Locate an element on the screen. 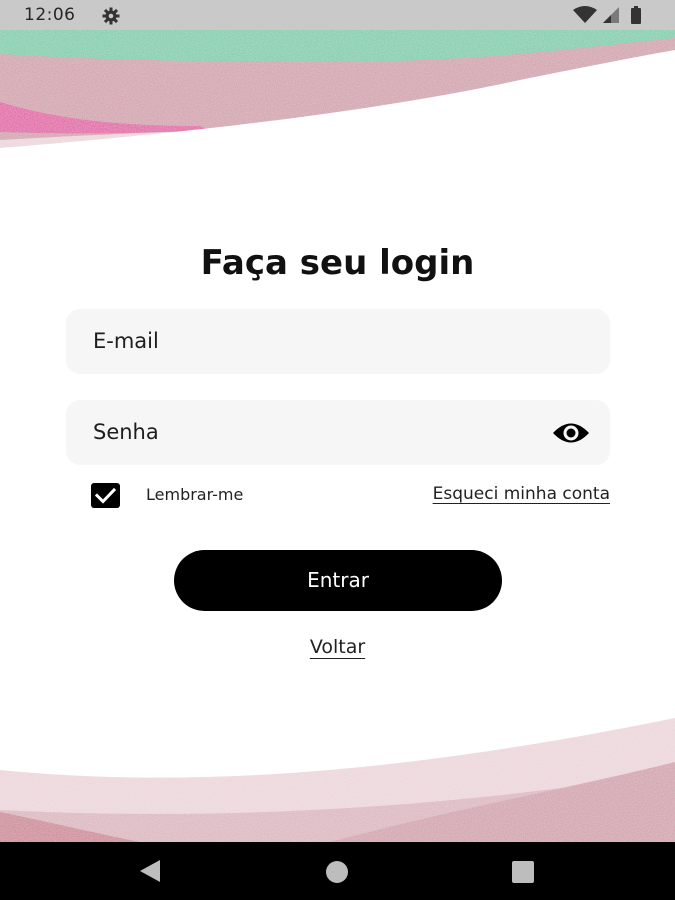 The height and width of the screenshot is (900, 675). battery-icon is located at coordinates (636, 15).